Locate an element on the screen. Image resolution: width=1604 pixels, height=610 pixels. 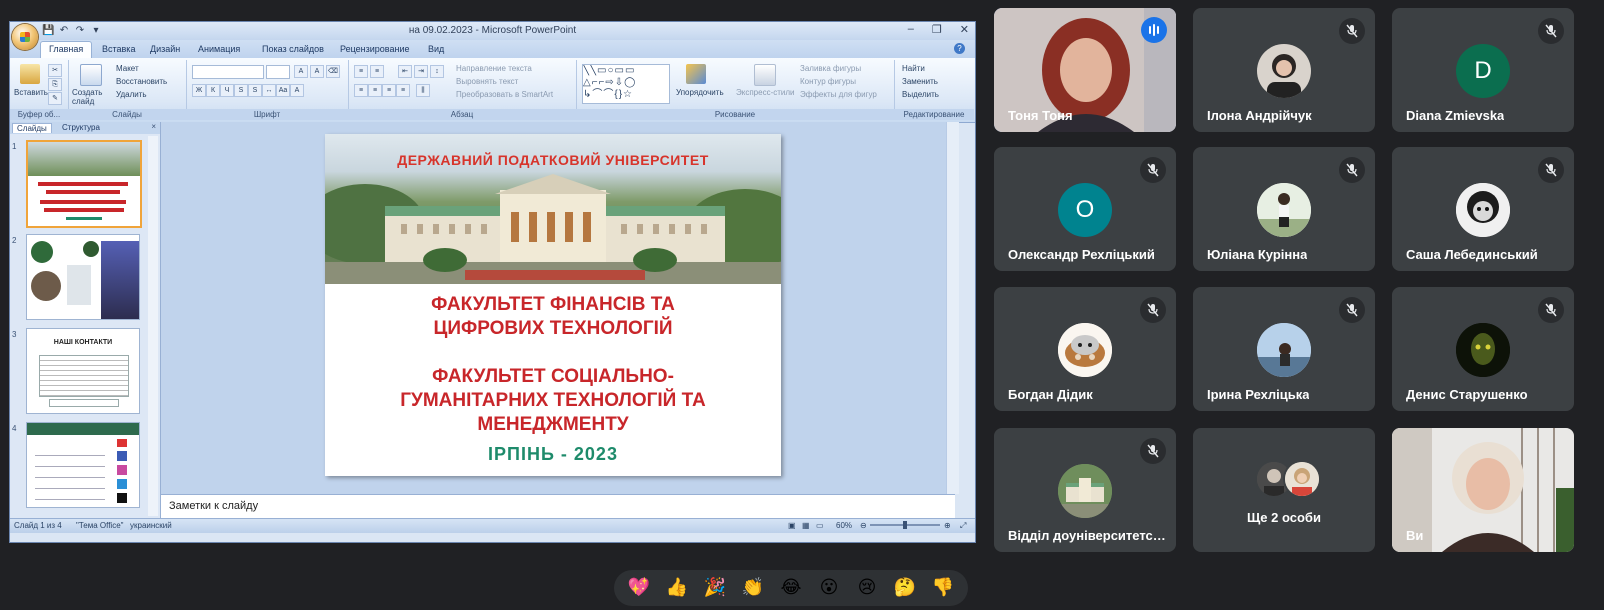
zoom-out-icon: ⊖ is located at coordinates (863, 525).